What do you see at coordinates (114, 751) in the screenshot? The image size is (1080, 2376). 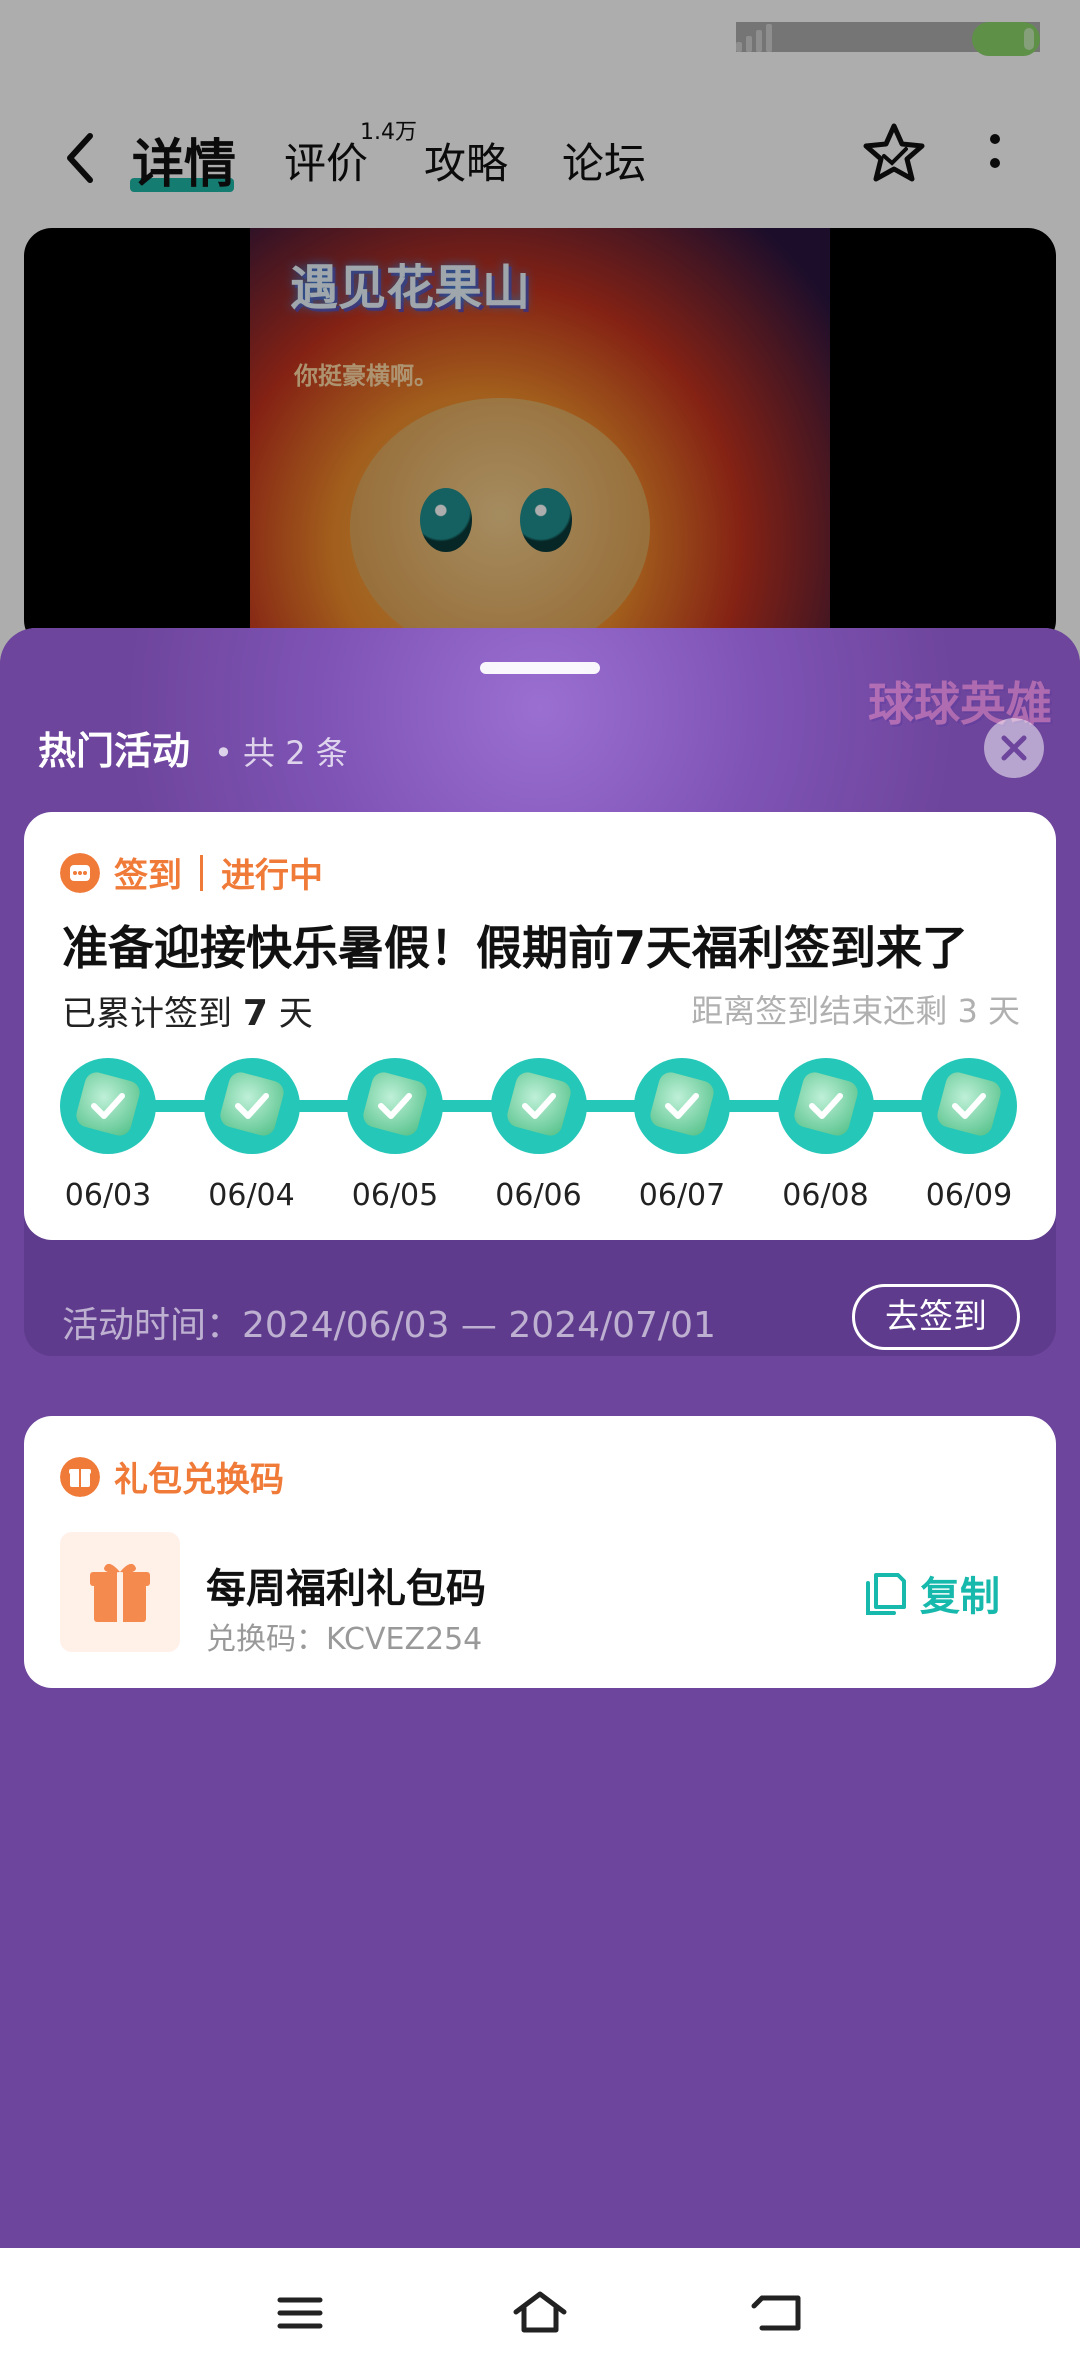 I see `sheet-title: 热门活动` at bounding box center [114, 751].